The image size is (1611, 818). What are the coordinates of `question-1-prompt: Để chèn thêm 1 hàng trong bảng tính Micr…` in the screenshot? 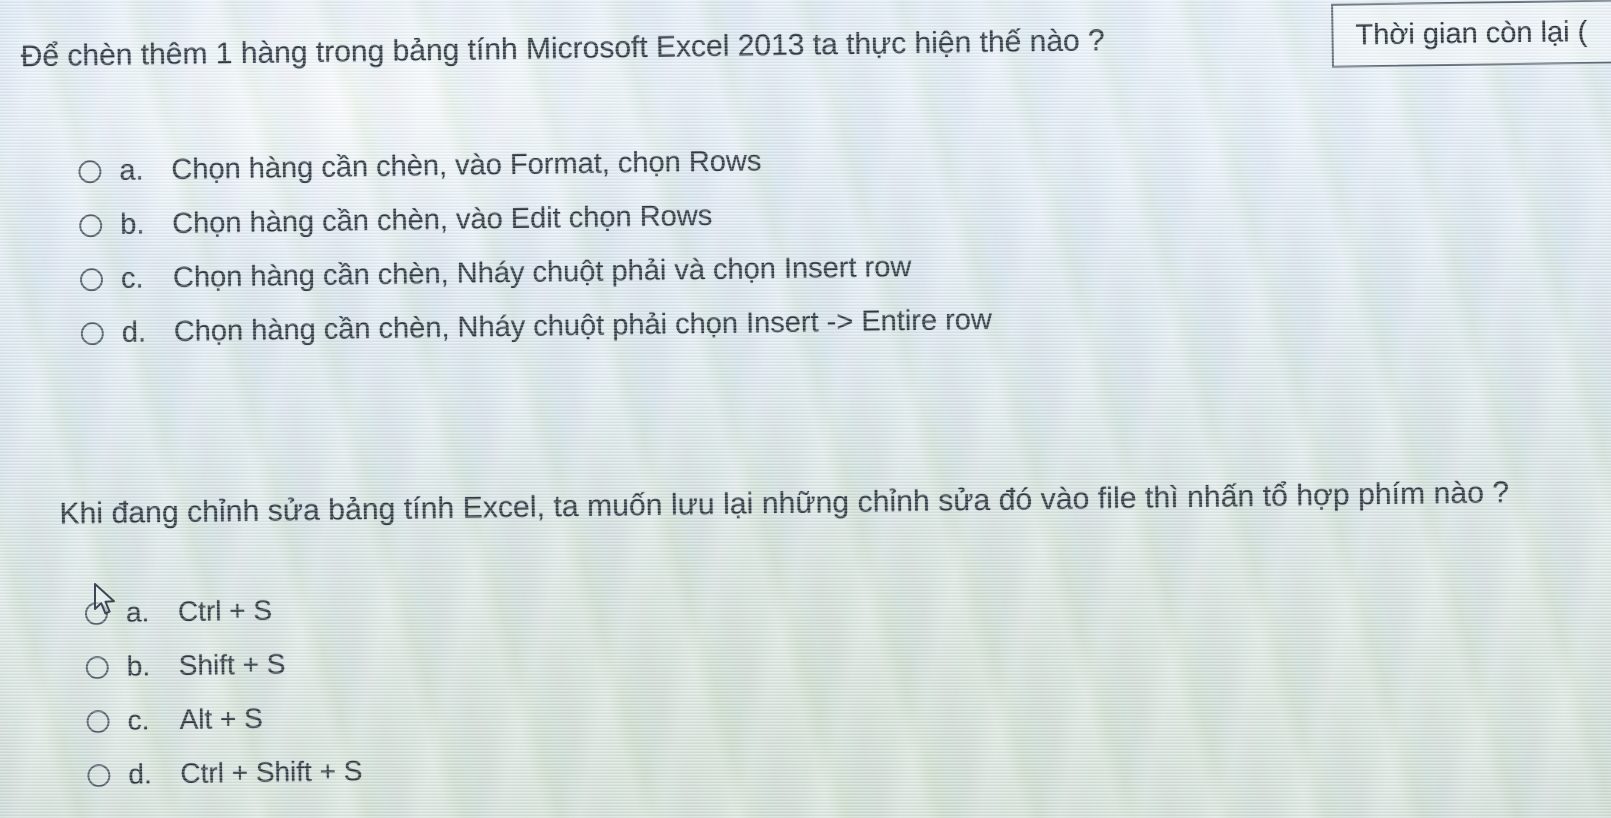 It's located at (562, 49).